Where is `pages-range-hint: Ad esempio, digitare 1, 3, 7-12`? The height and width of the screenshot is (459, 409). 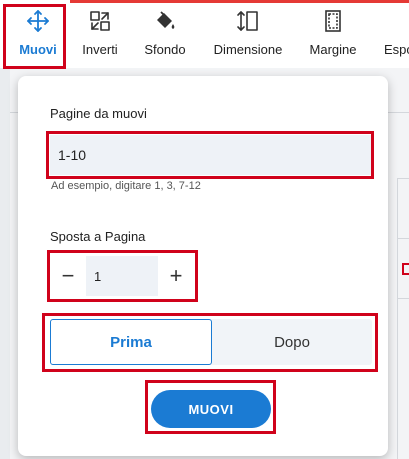 pages-range-hint: Ad esempio, digitare 1, 3, 7-12 is located at coordinates (126, 186).